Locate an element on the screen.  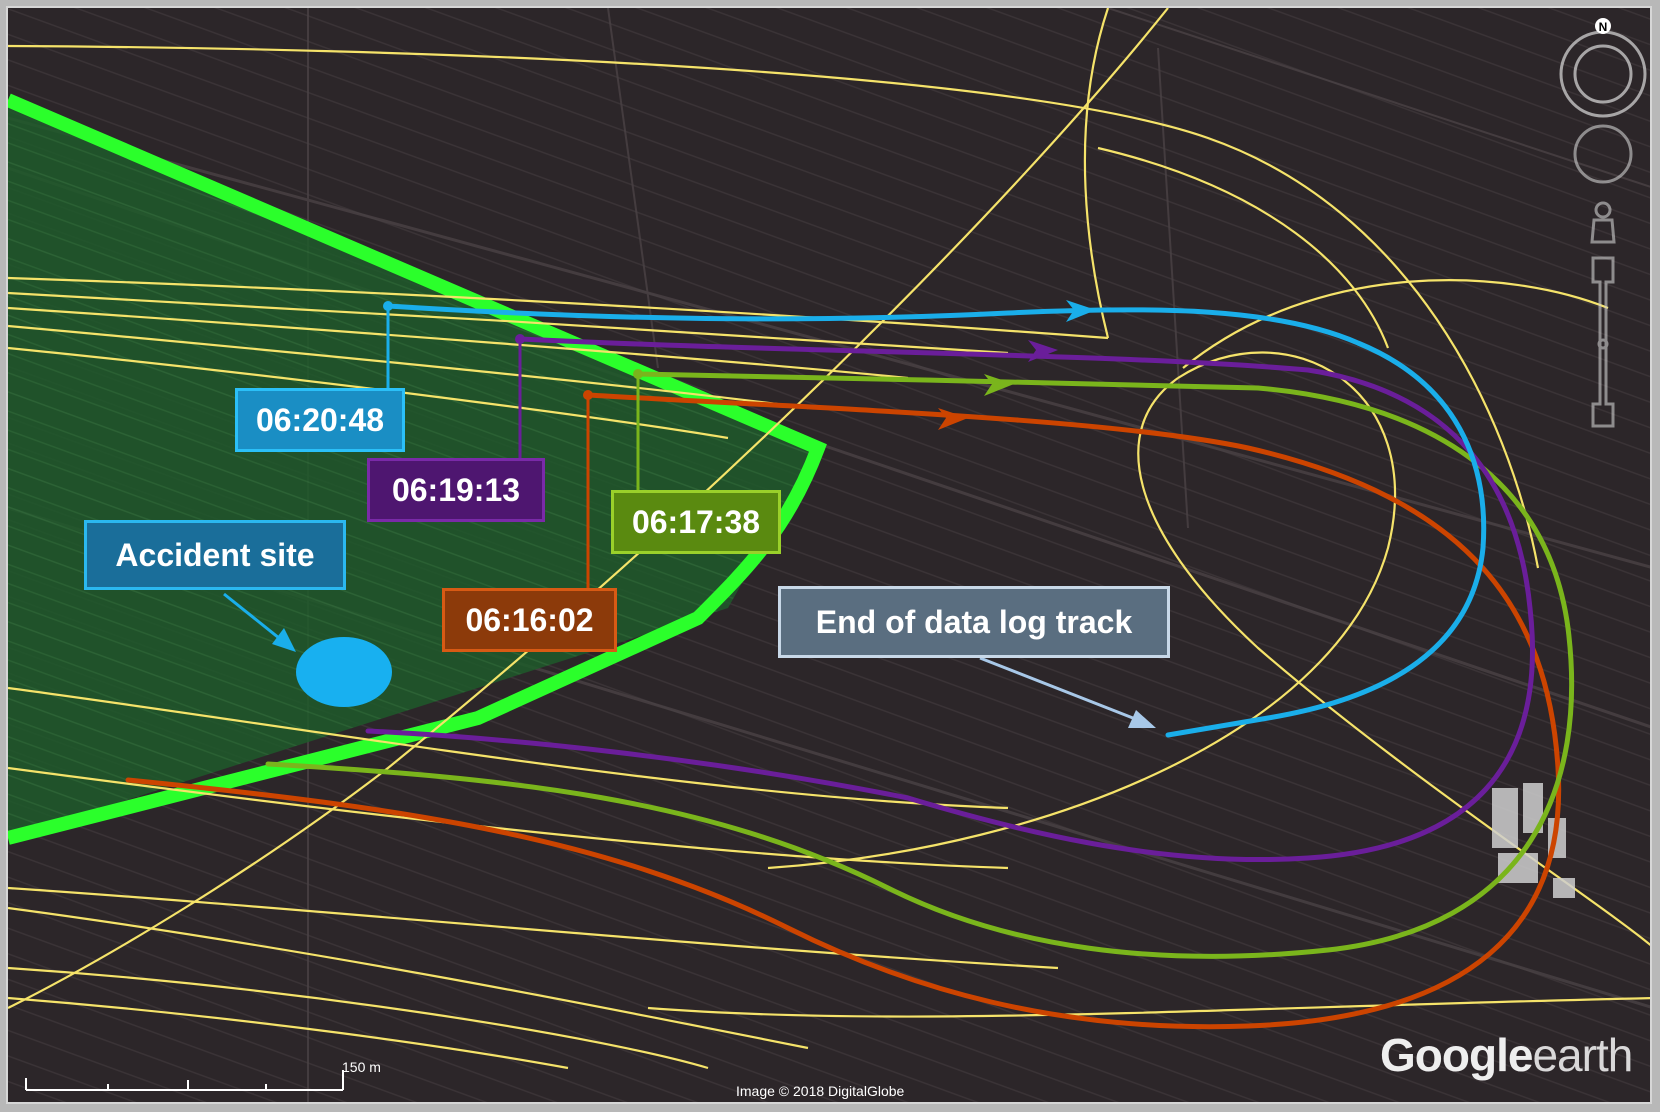
zoom-slider-icon is located at coordinates (1603, 342).